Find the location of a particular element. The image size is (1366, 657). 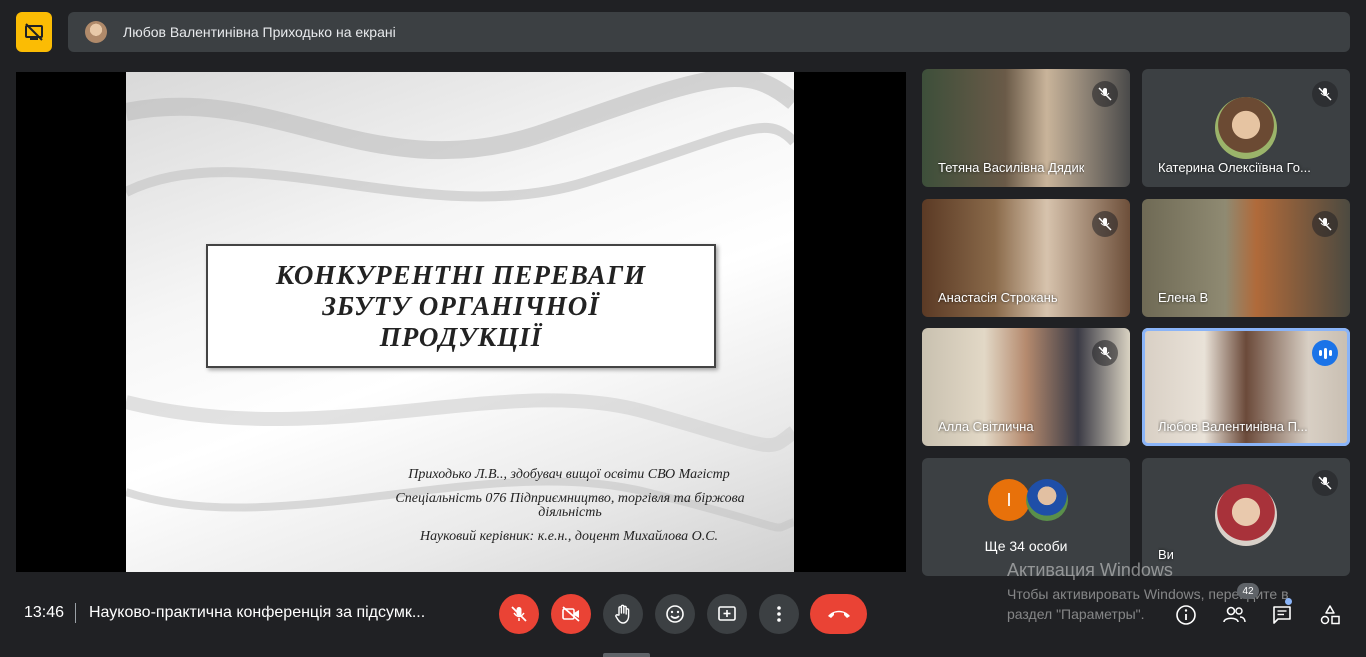

divider is located at coordinates (75, 613).